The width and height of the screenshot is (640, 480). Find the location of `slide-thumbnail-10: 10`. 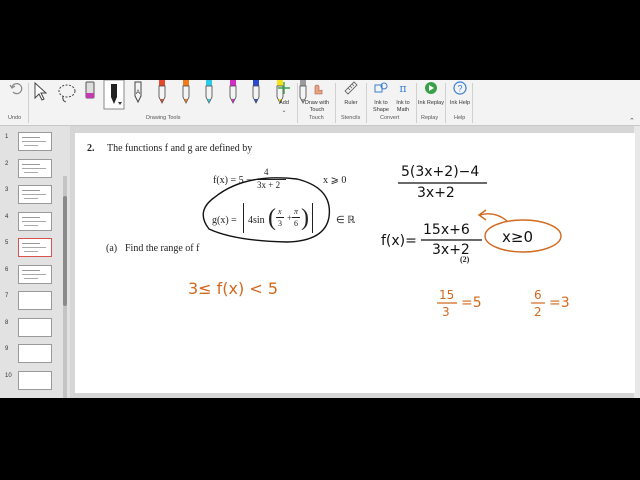

slide-thumbnail-10: 10 is located at coordinates (35, 381).